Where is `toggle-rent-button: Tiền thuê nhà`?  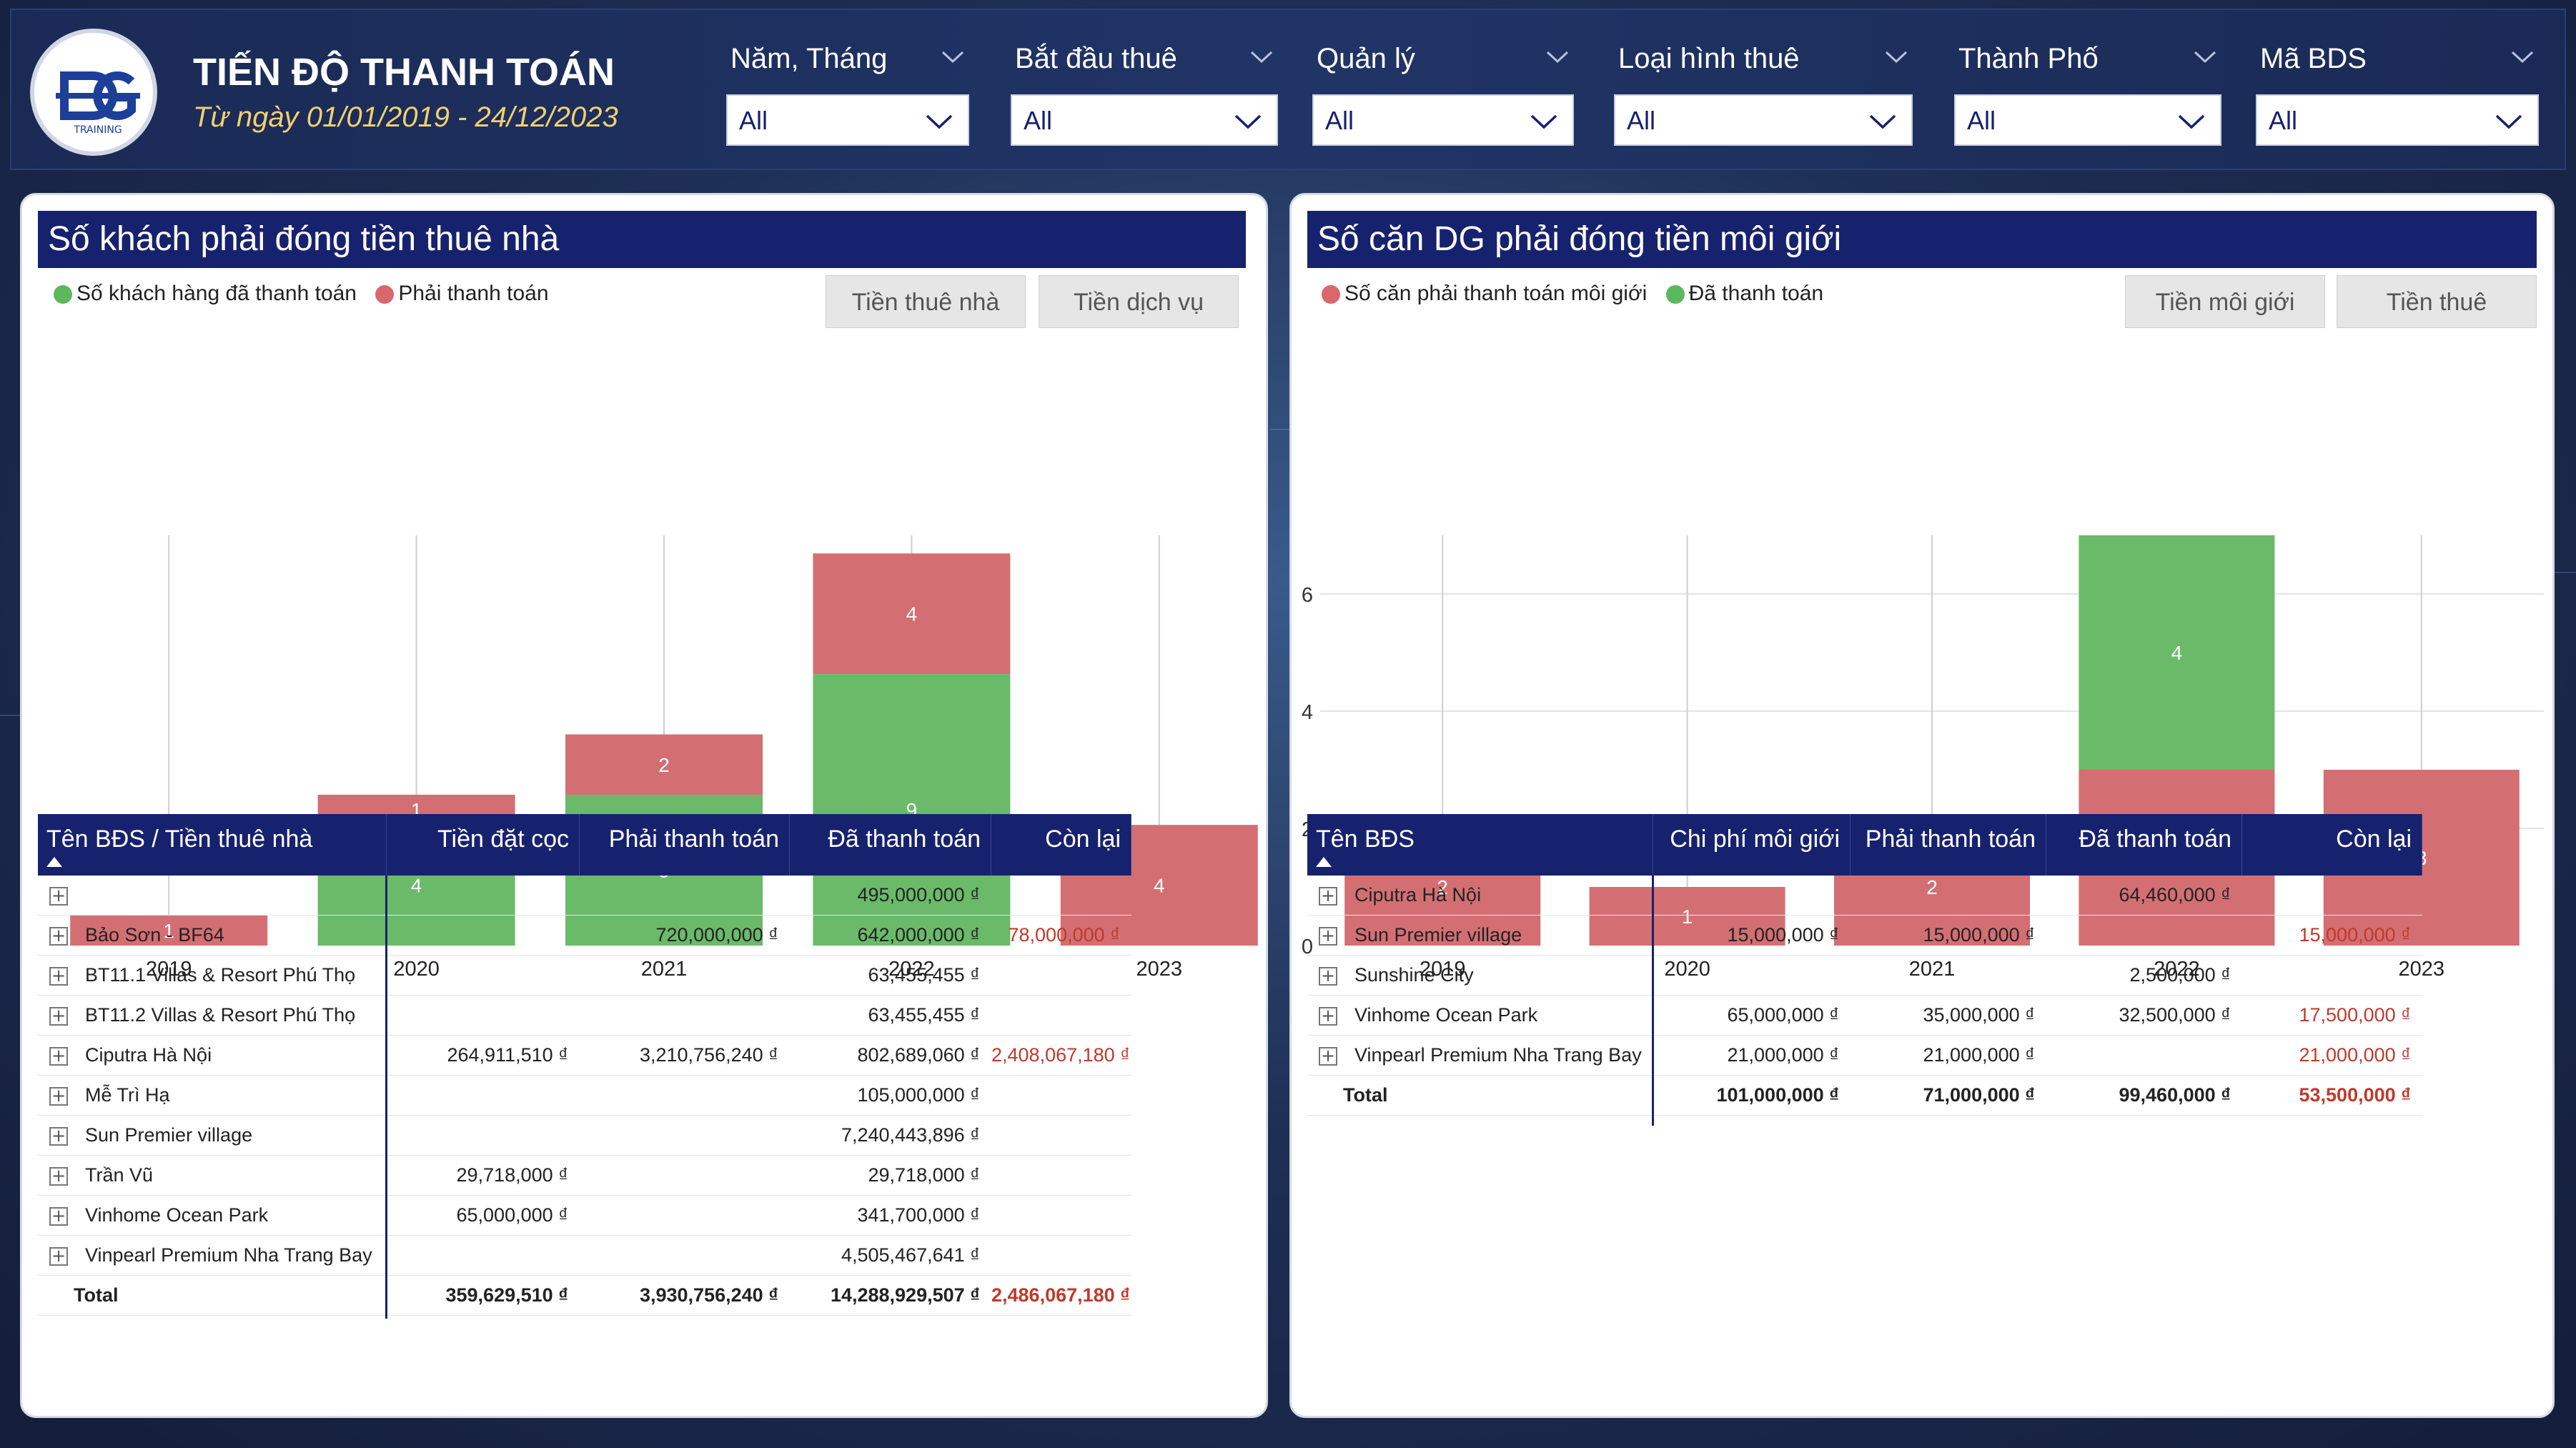 toggle-rent-button: Tiền thuê nhà is located at coordinates (926, 301).